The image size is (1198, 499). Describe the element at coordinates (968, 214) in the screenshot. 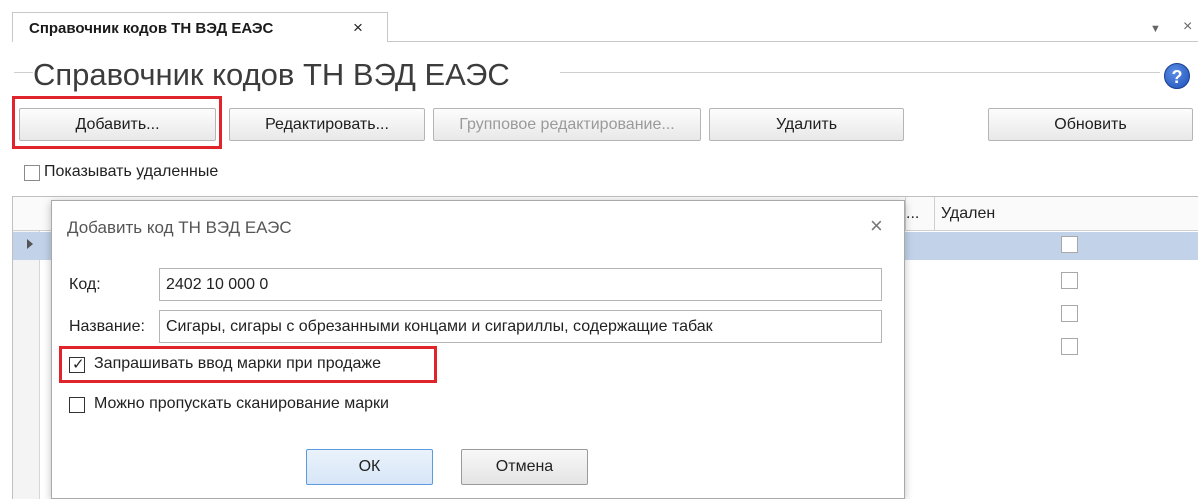

I see `column-header-deleted: Удален` at that location.